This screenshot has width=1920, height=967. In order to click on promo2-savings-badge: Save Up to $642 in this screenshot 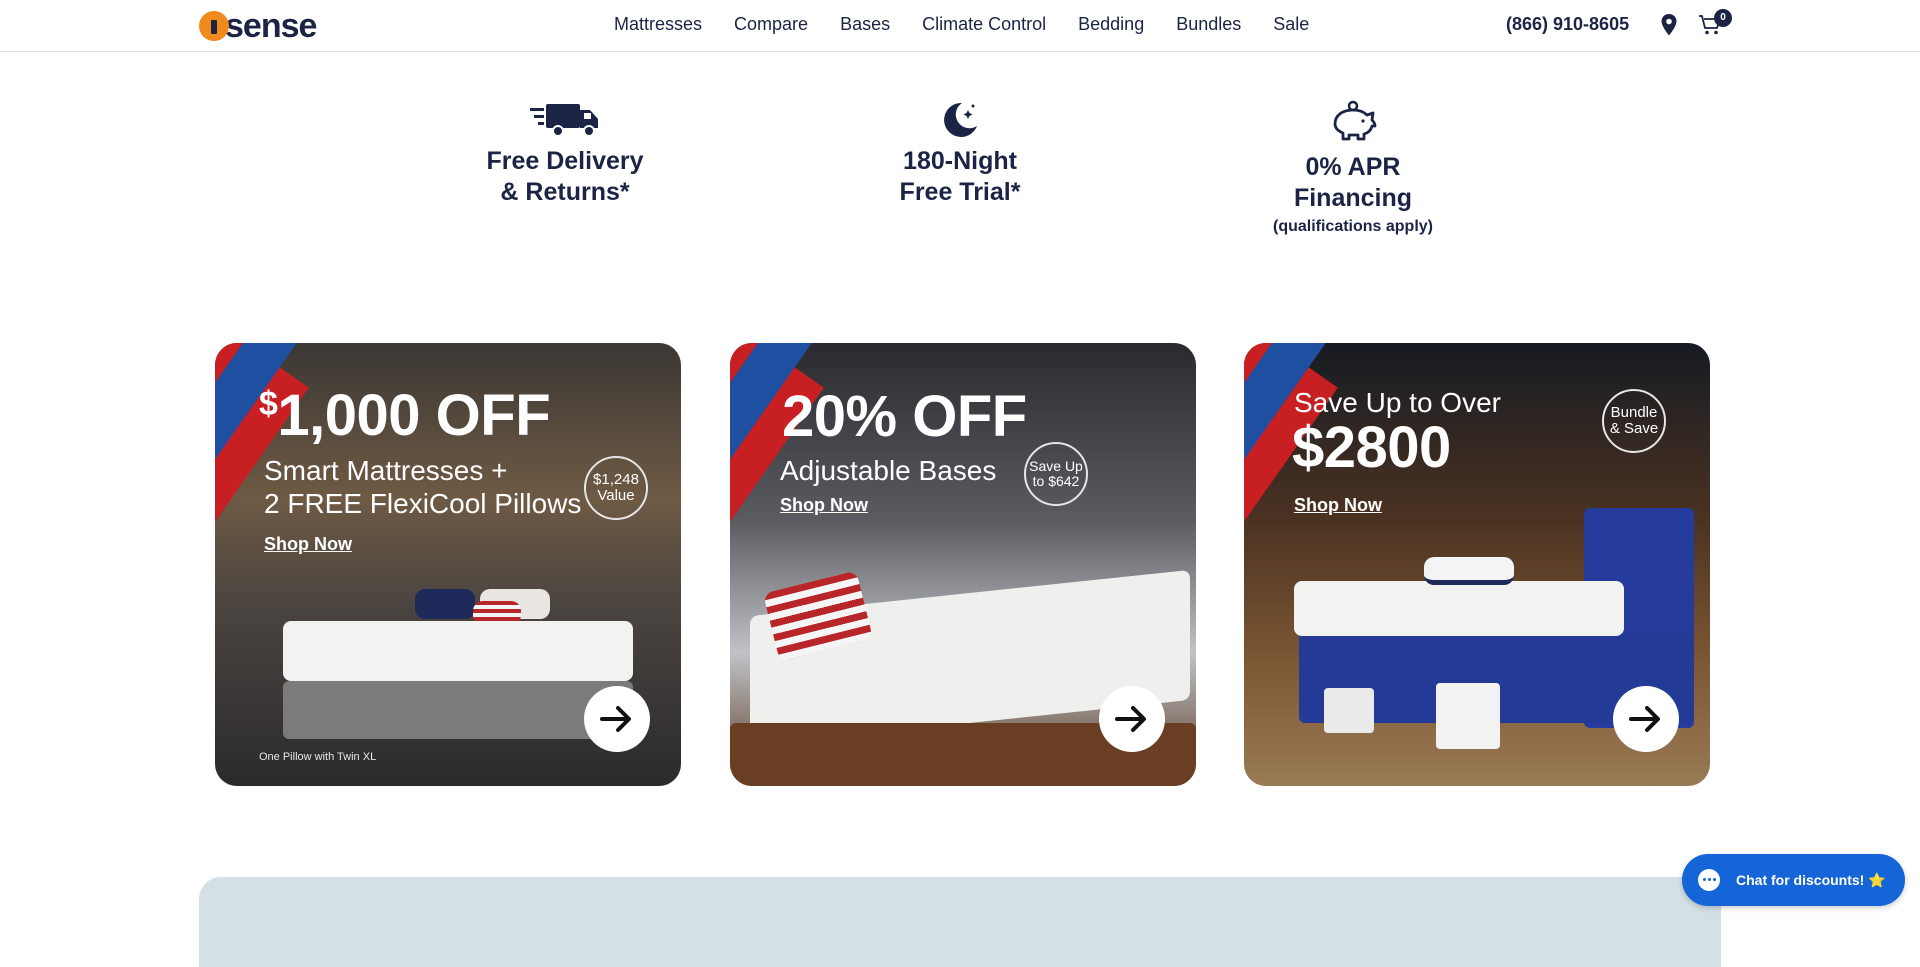, I will do `click(1056, 474)`.